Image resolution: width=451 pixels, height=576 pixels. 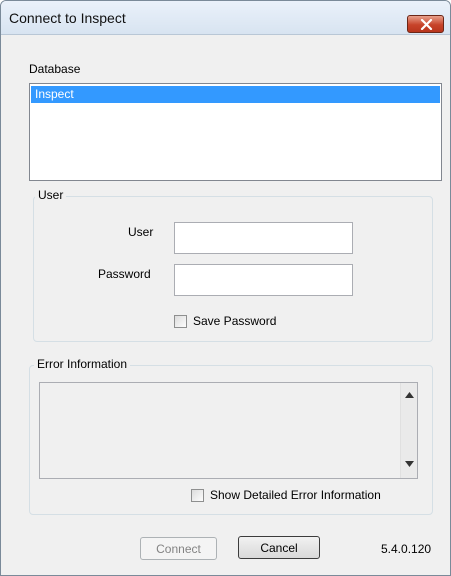 What do you see at coordinates (279, 547) in the screenshot?
I see `cancel-button: Cancel` at bounding box center [279, 547].